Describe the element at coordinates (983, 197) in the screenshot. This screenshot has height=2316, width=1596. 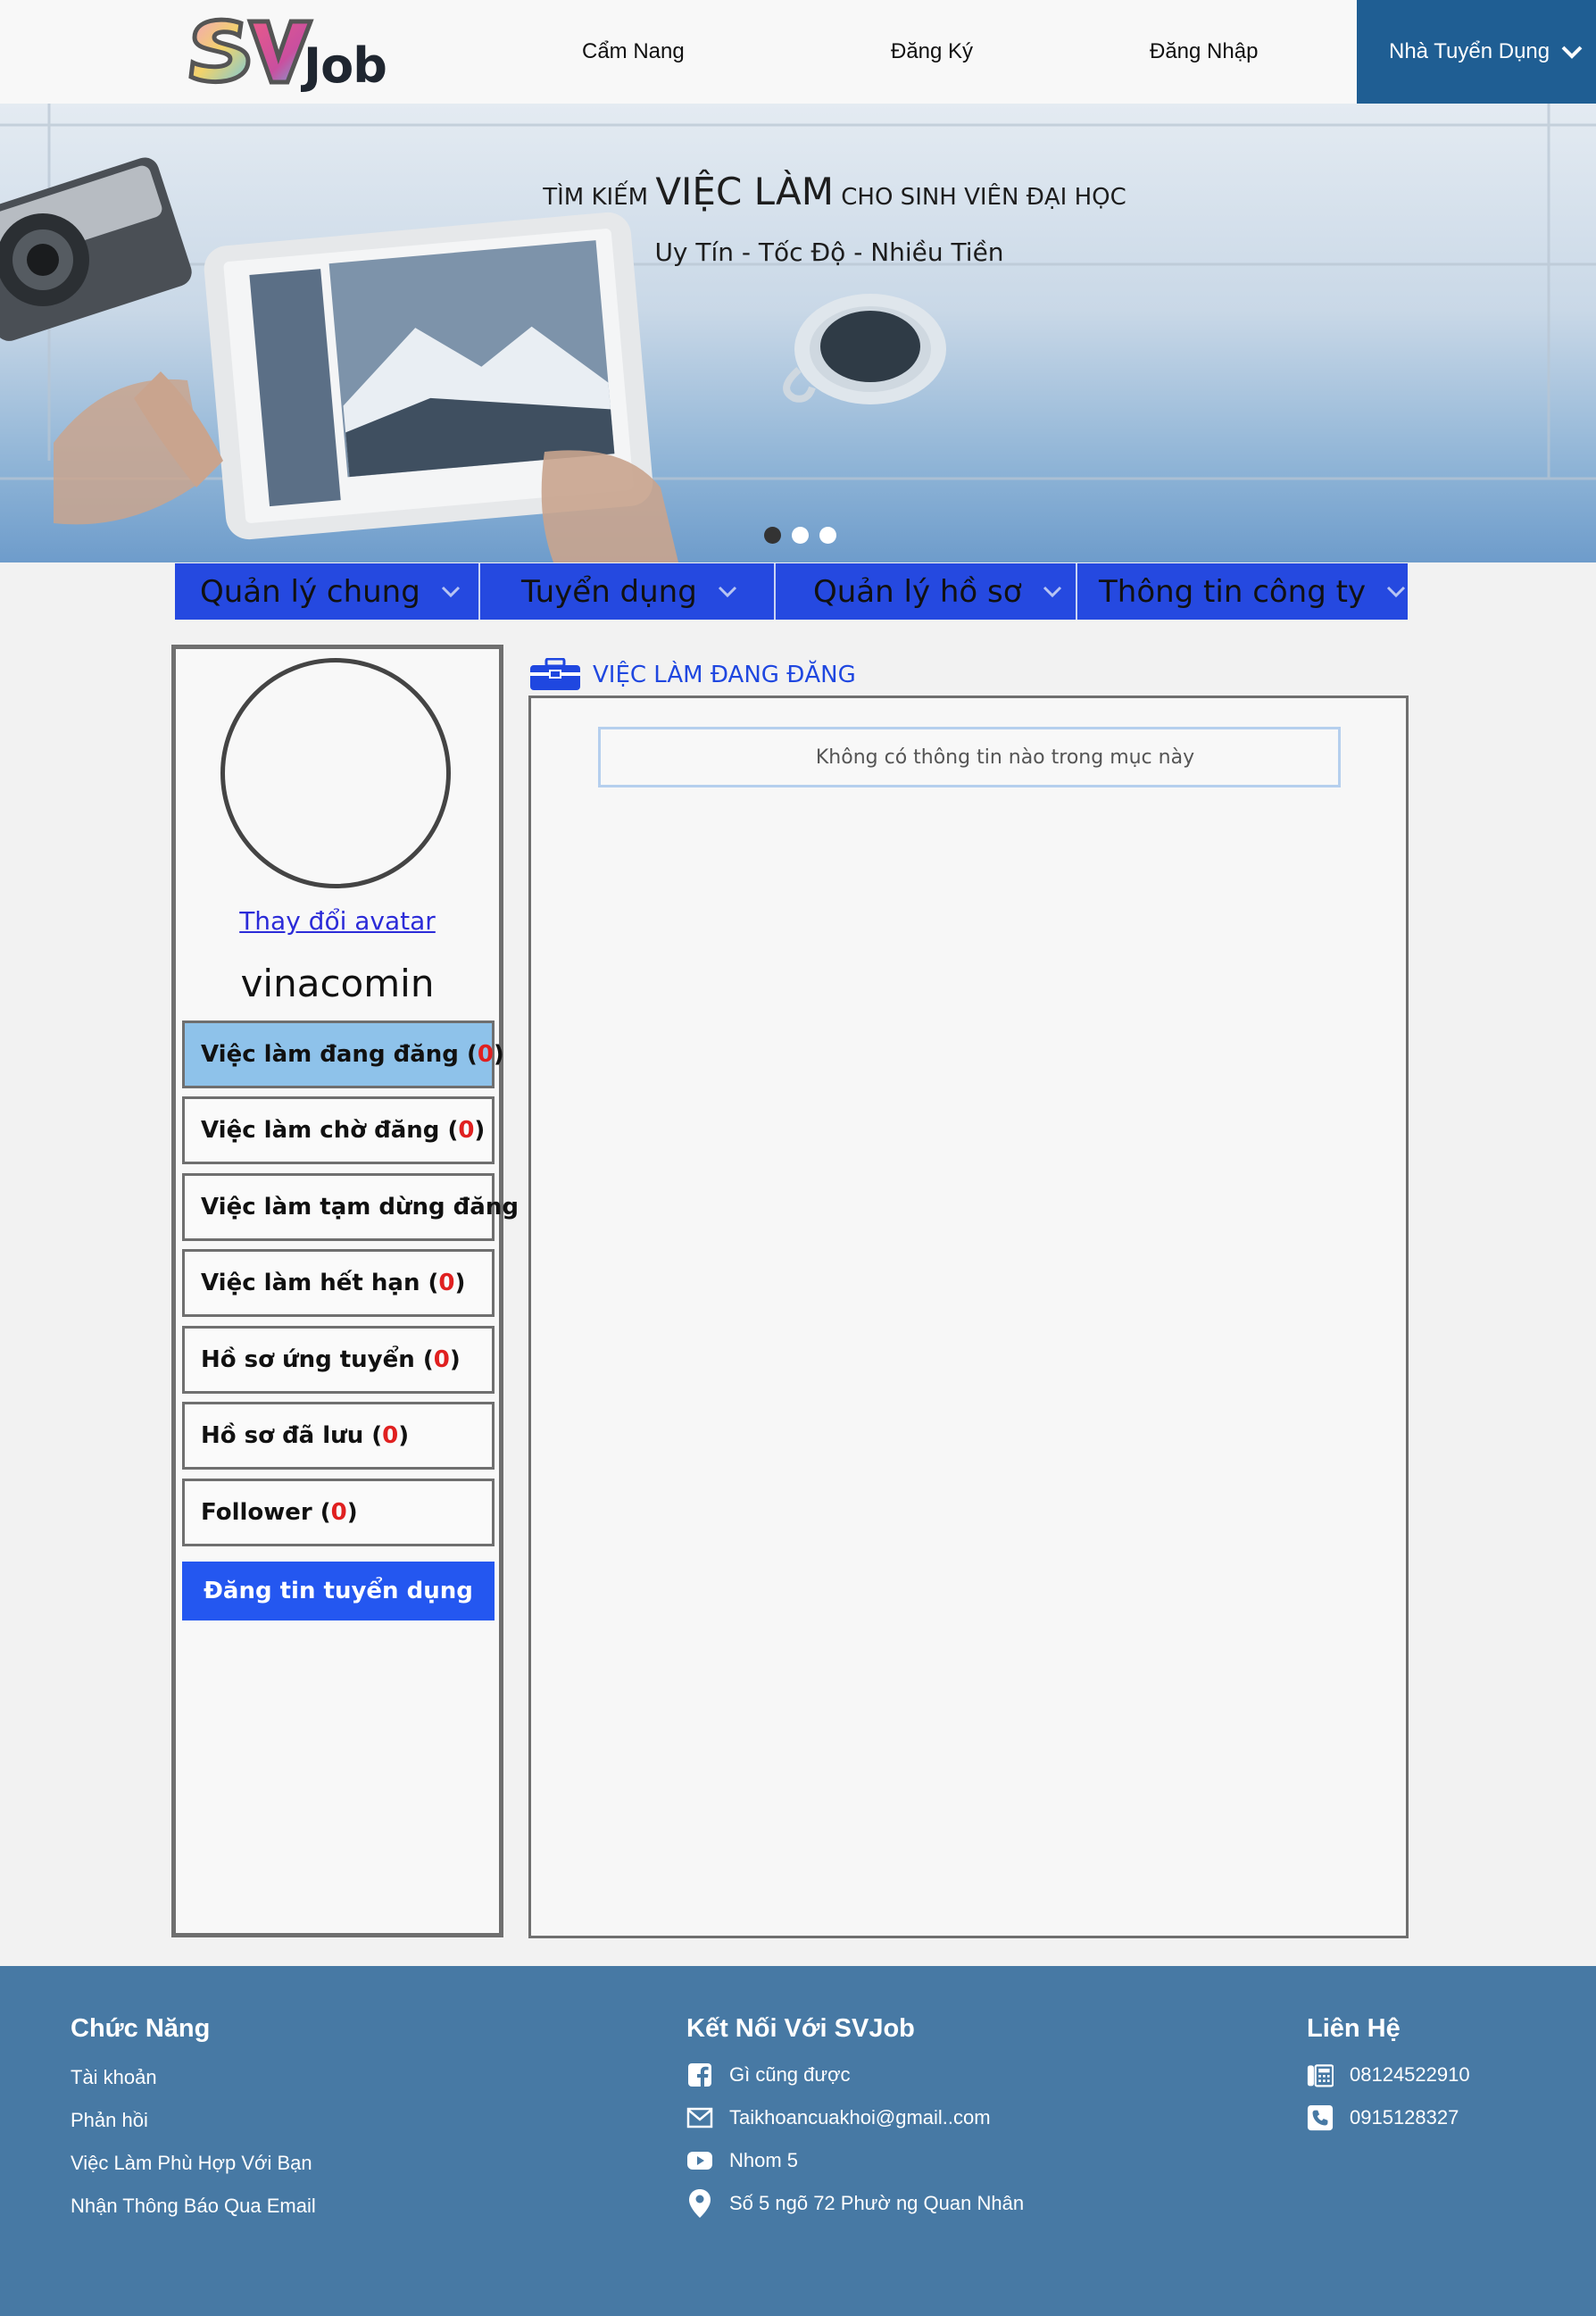
I see `hero-title-suffix: CHO SINH VIÊN ĐẠI HỌC` at that location.